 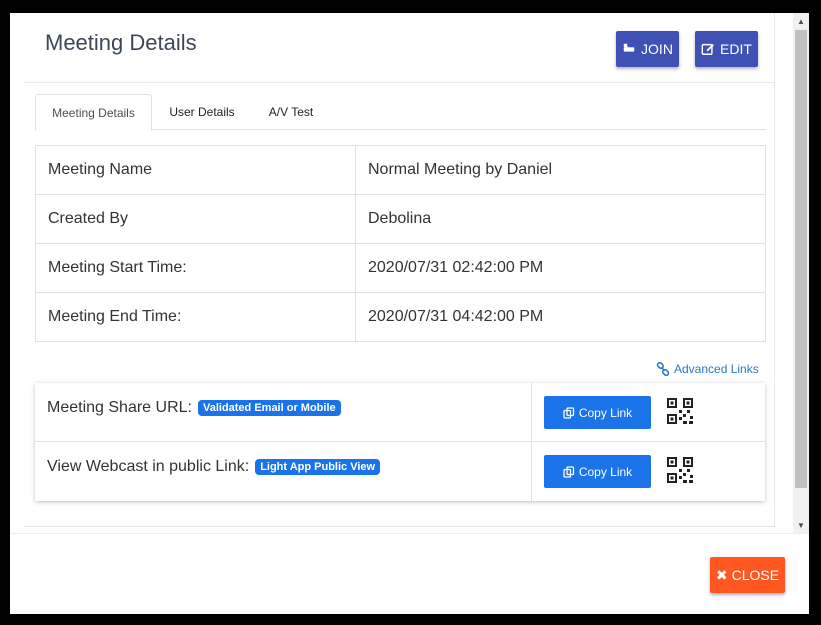 I want to click on table-row: Meeting End Time: 2020/07/31 04:42:00 PM, so click(x=400, y=317).